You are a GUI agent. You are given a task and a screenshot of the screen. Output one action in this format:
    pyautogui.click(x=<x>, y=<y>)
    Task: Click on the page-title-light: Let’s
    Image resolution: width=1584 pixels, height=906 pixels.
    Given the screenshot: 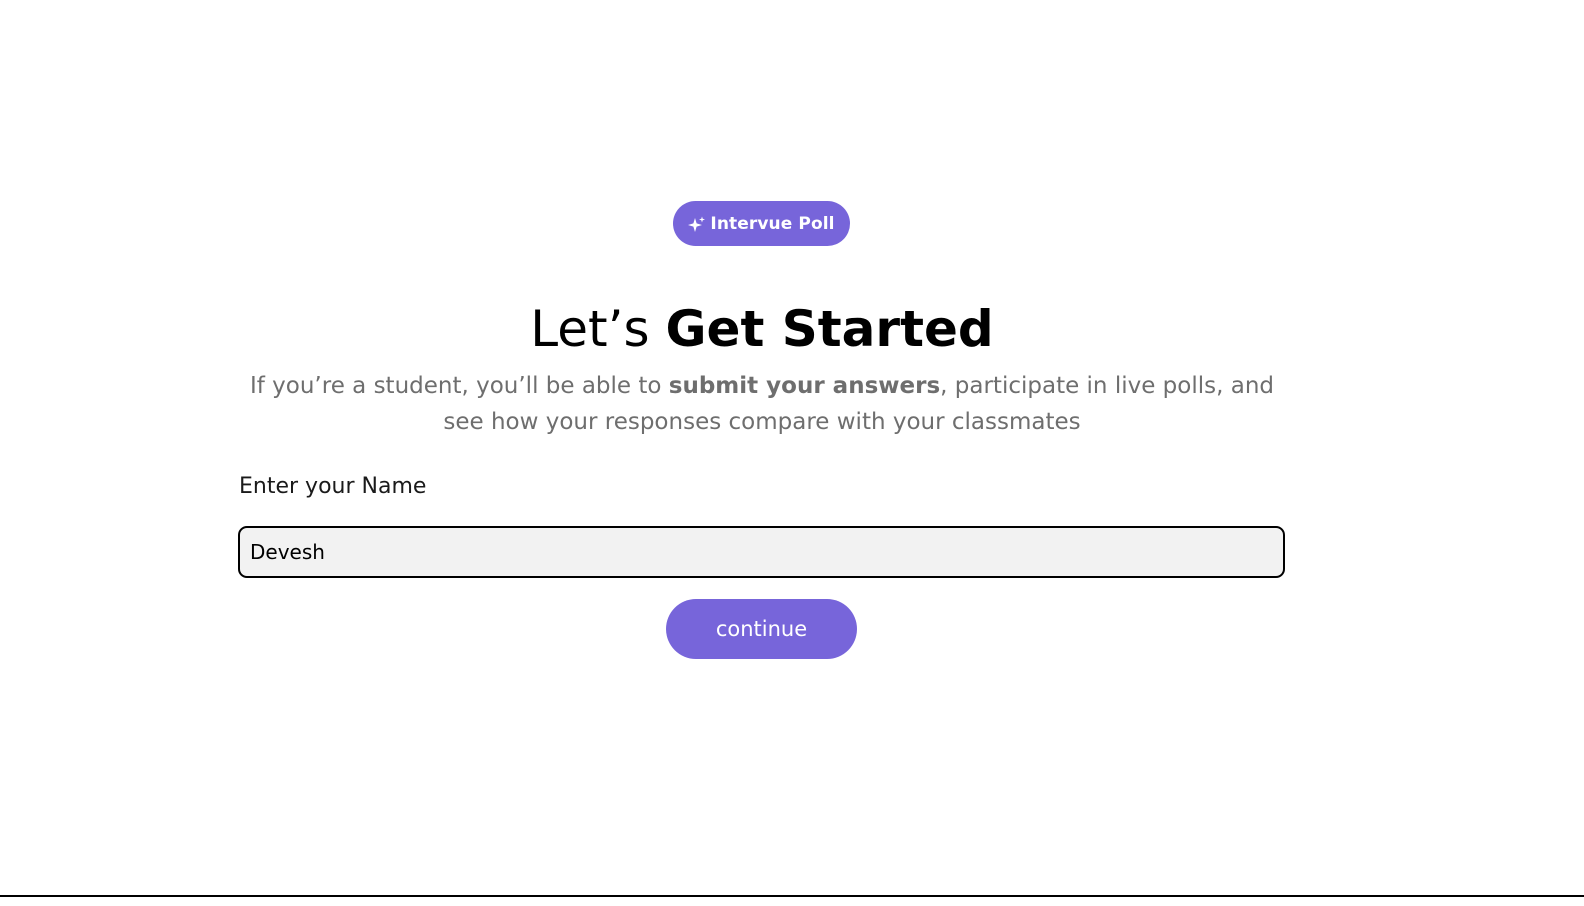 What is the action you would take?
    pyautogui.click(x=590, y=329)
    